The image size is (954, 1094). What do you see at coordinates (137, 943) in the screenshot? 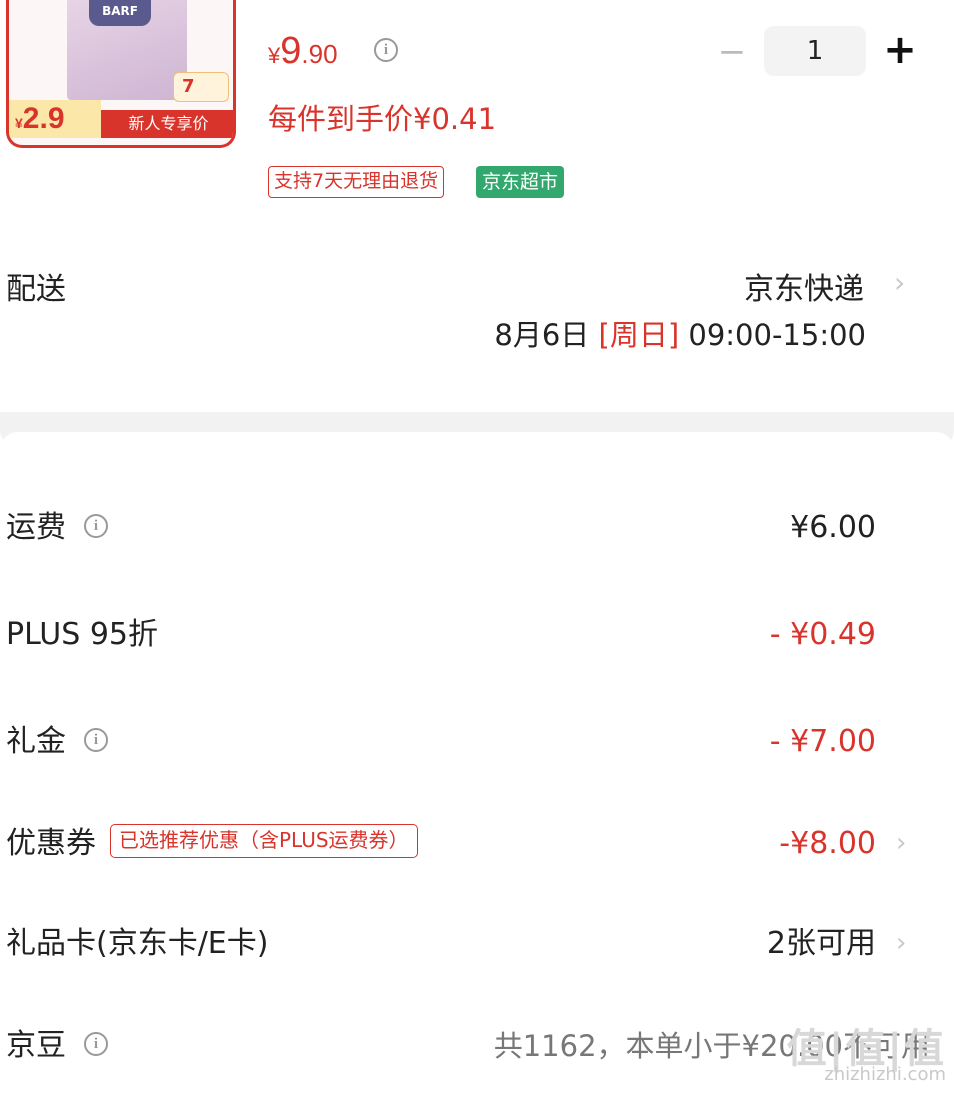
I see `gift-card-label: 礼品卡(京东卡/E卡)` at bounding box center [137, 943].